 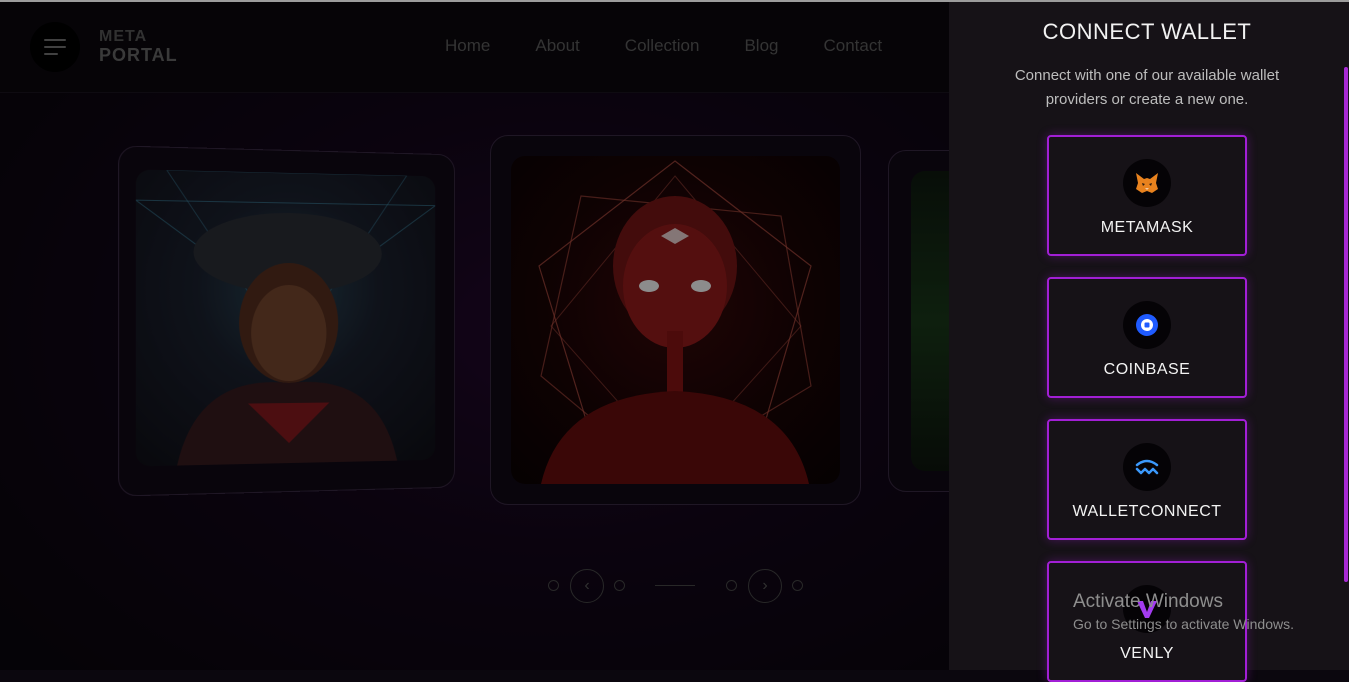 What do you see at coordinates (1147, 183) in the screenshot?
I see `metamask-fox-icon` at bounding box center [1147, 183].